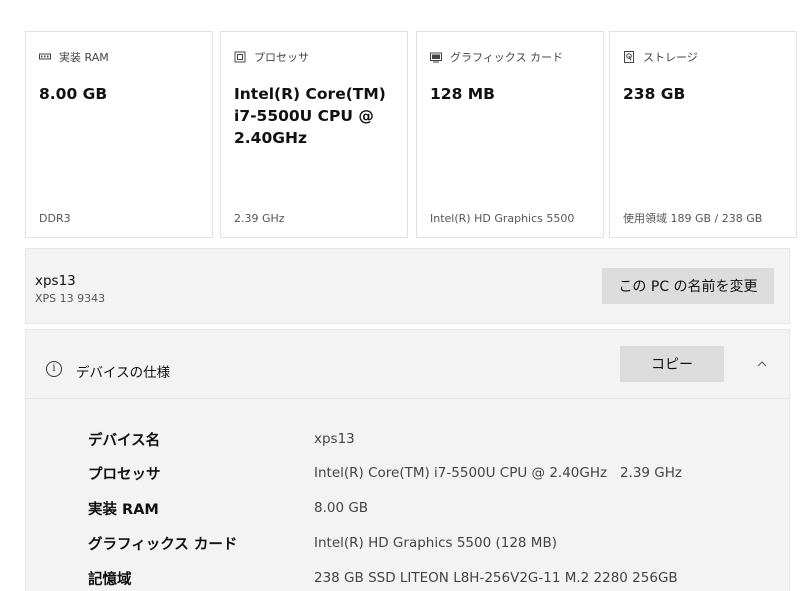 Image resolution: width=800 pixels, height=591 pixels. I want to click on graphics-card-icon, so click(436, 57).